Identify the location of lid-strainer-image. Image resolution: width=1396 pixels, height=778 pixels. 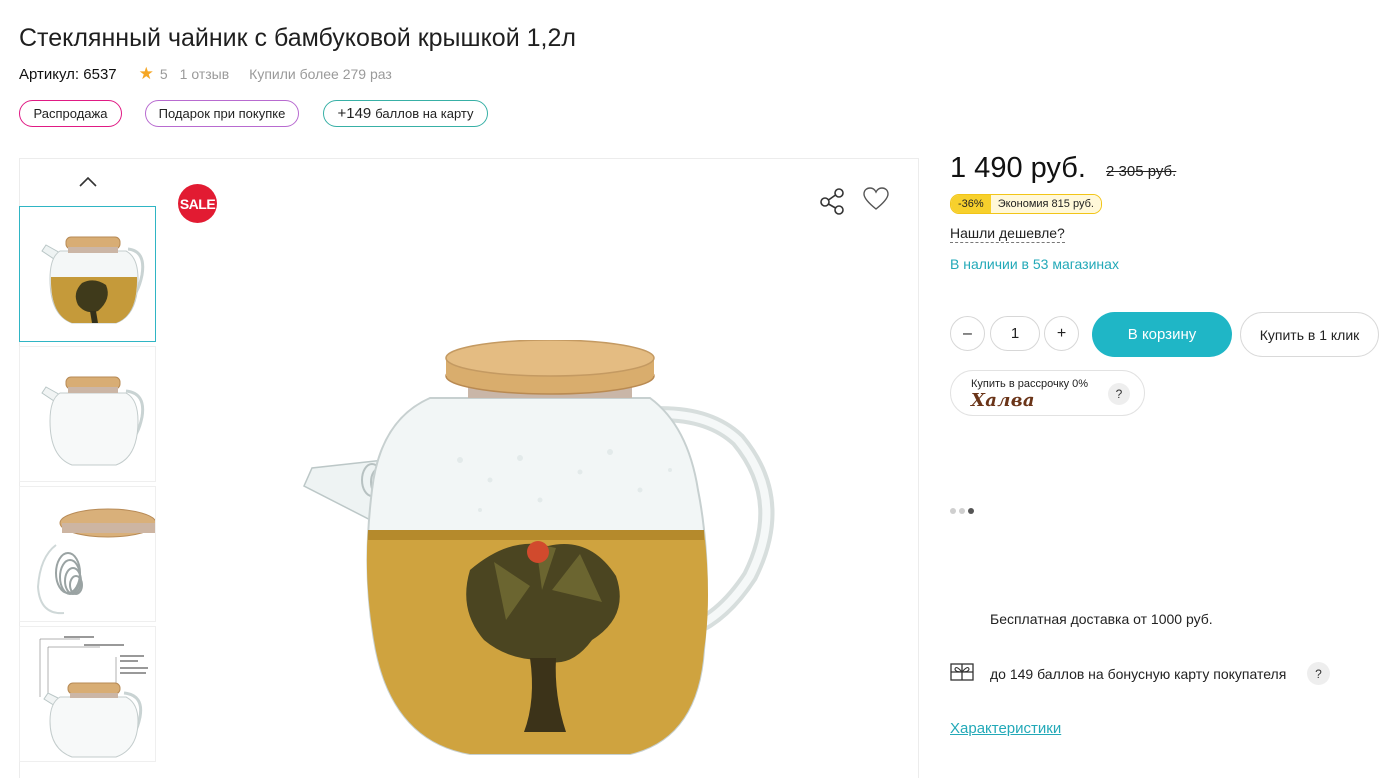
(95, 561).